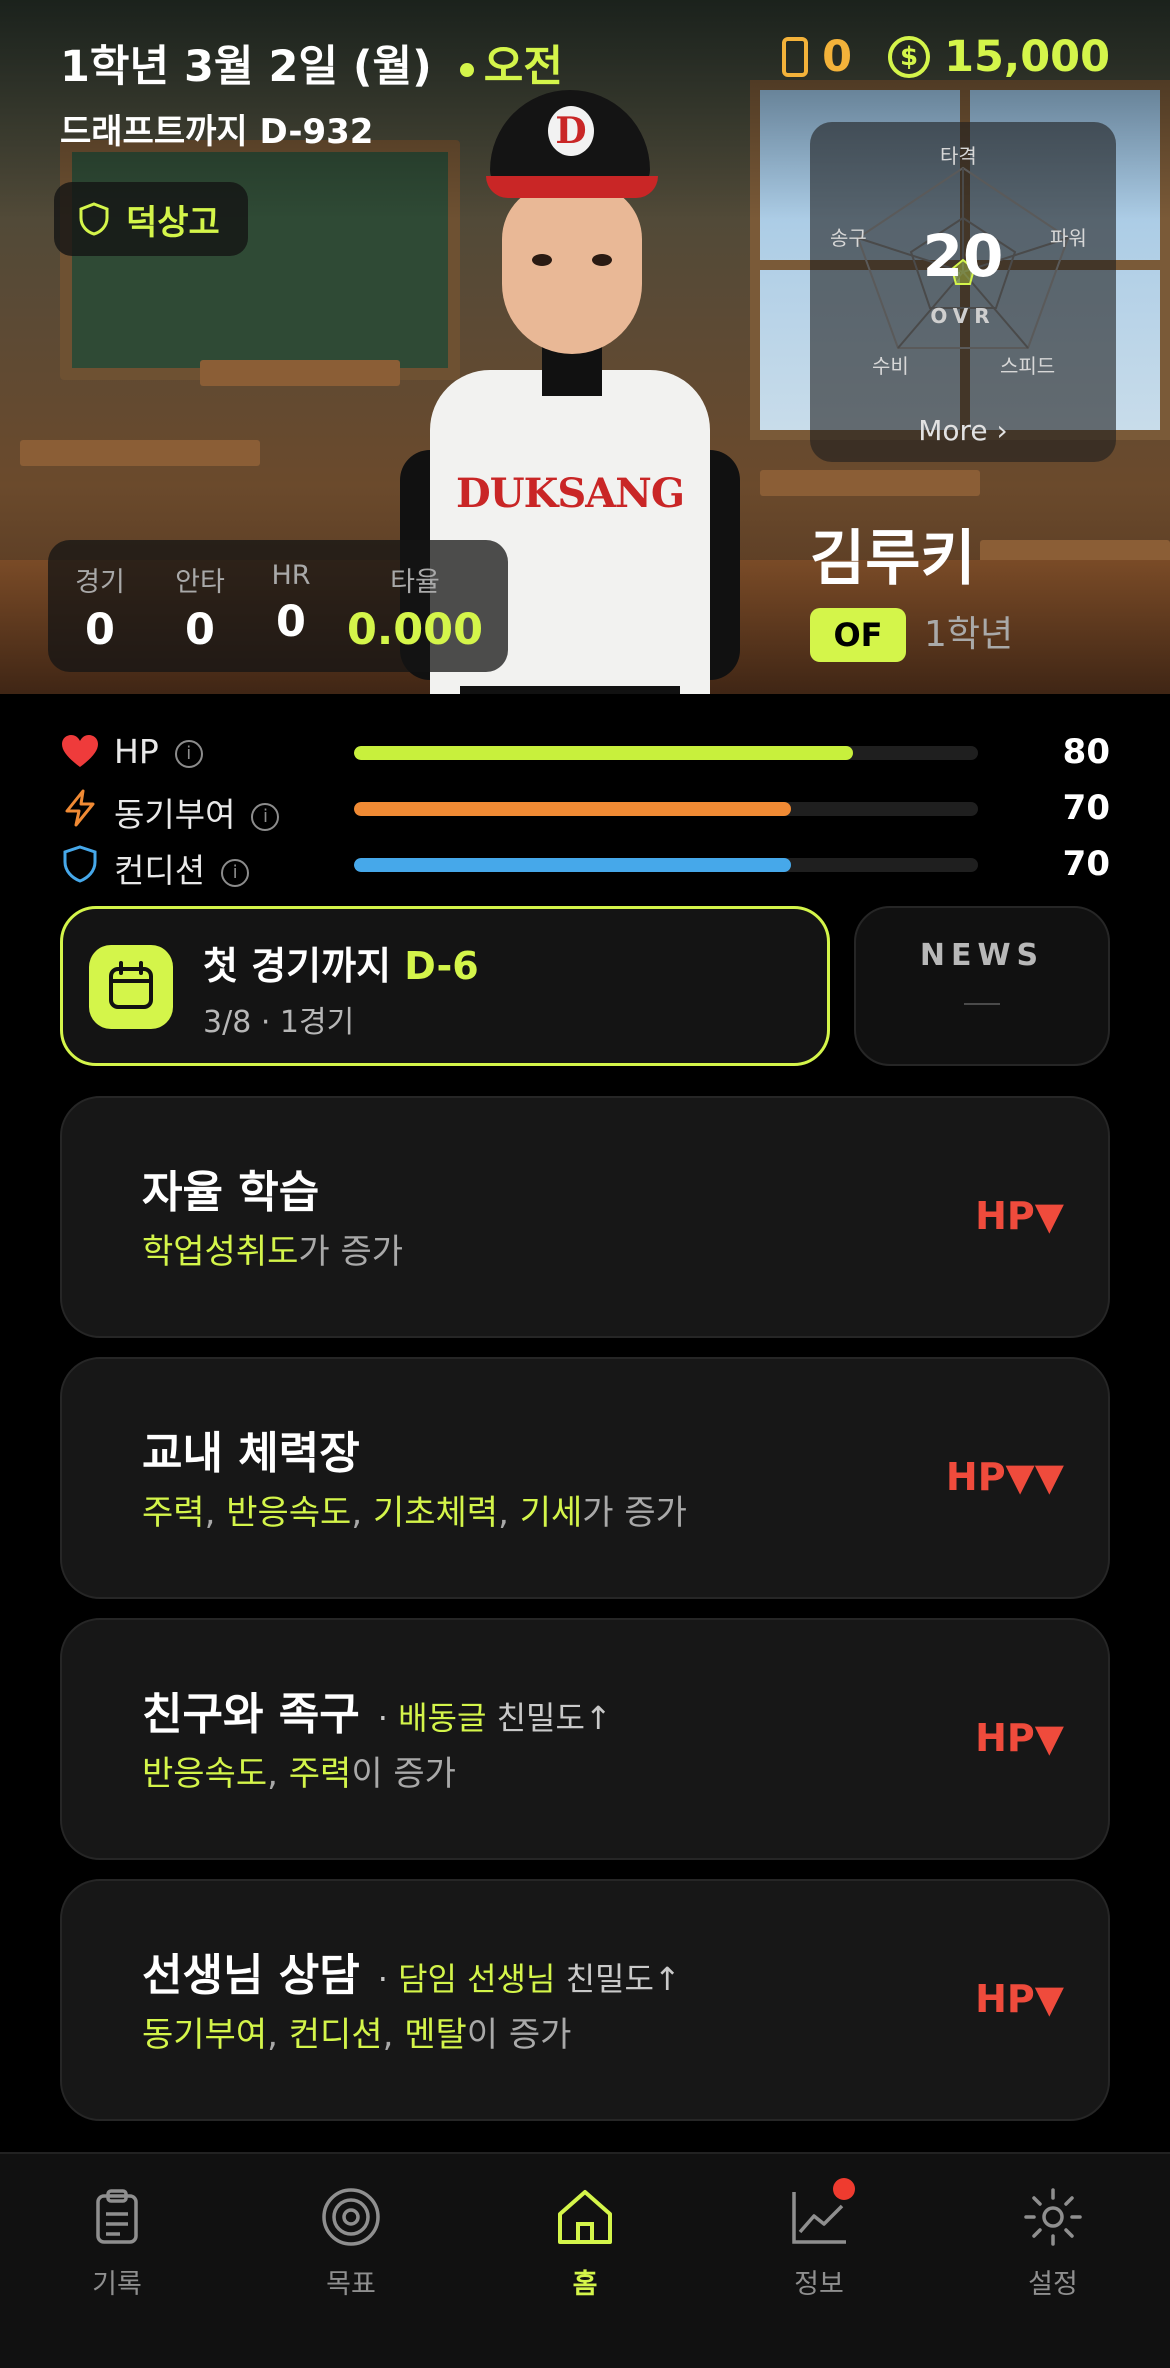 The height and width of the screenshot is (2368, 1170). I want to click on desc-suffix: 이 증가, so click(519, 2035).